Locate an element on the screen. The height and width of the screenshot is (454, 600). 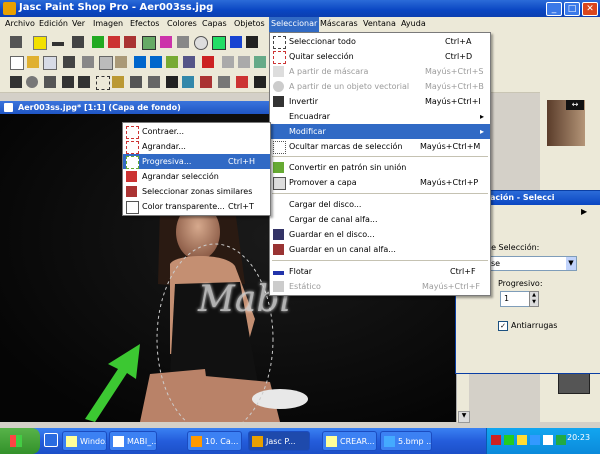
selection-icon is located at coordinates (103, 83).